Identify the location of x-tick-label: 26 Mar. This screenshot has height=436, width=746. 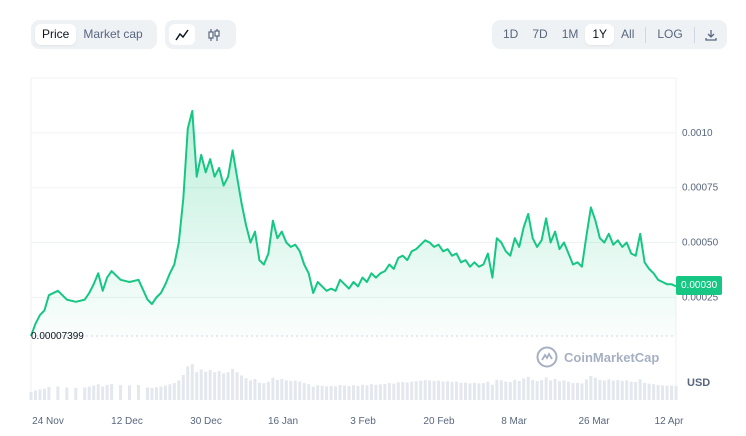
(594, 421).